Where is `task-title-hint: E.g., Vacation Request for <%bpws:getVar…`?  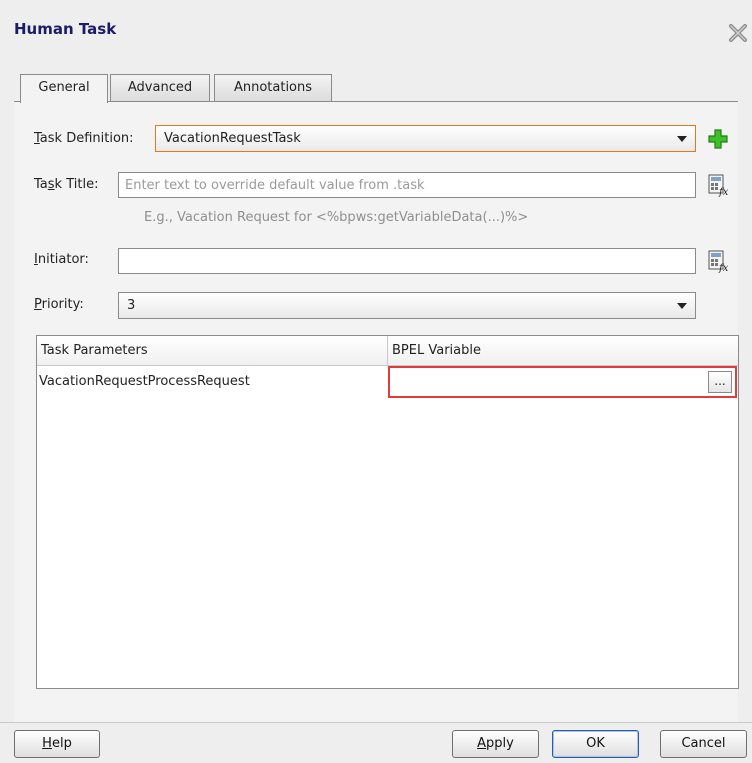
task-title-hint: E.g., Vacation Request for <%bpws:getVar… is located at coordinates (336, 217).